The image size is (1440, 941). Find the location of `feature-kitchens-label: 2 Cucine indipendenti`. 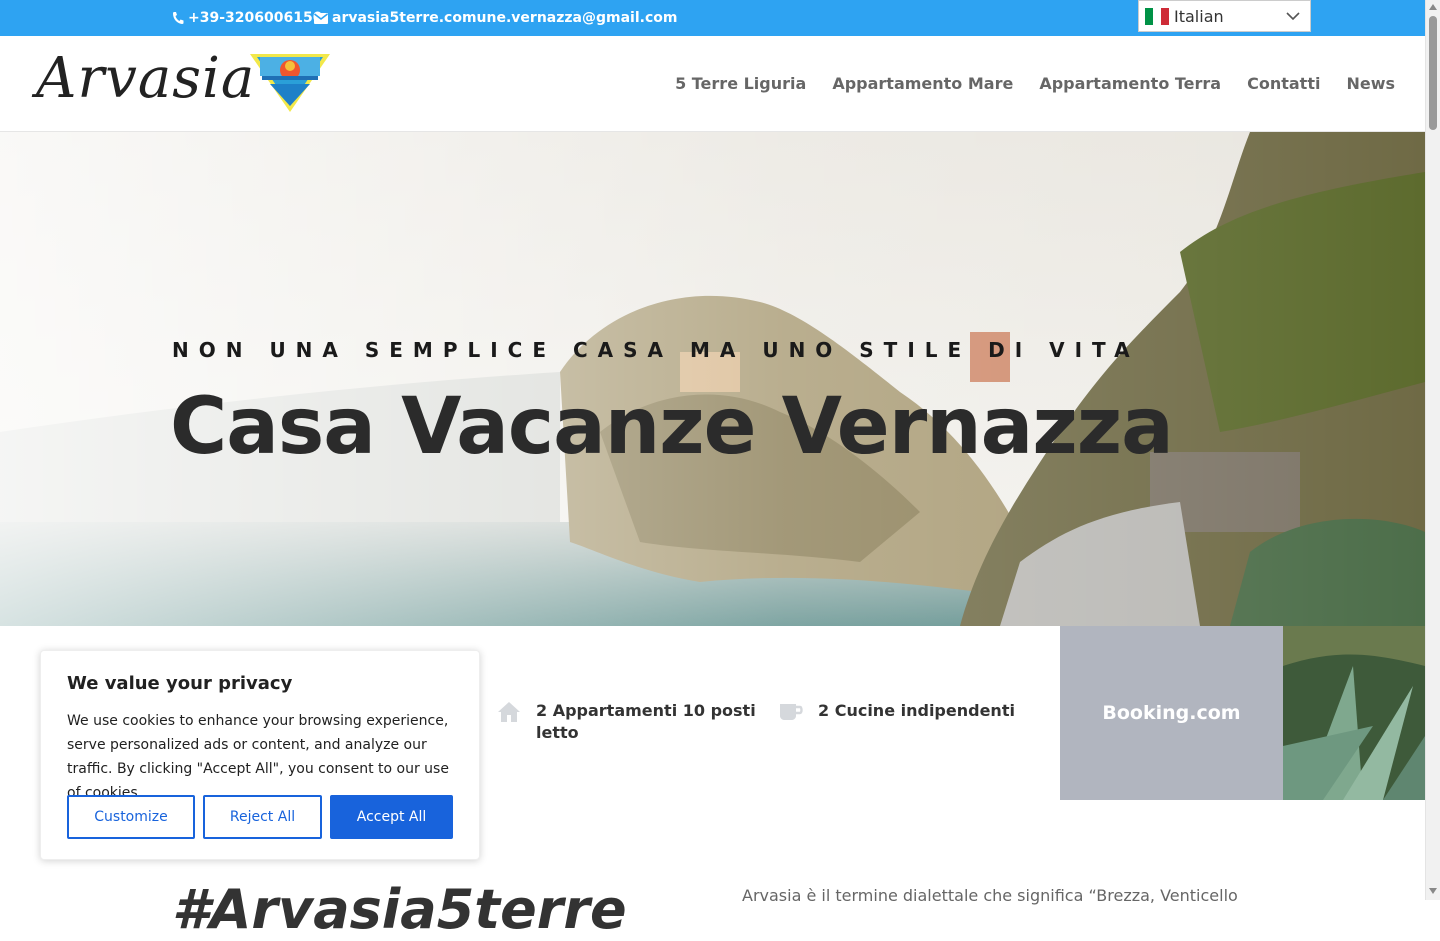

feature-kitchens-label: 2 Cucine indipendenti is located at coordinates (916, 710).